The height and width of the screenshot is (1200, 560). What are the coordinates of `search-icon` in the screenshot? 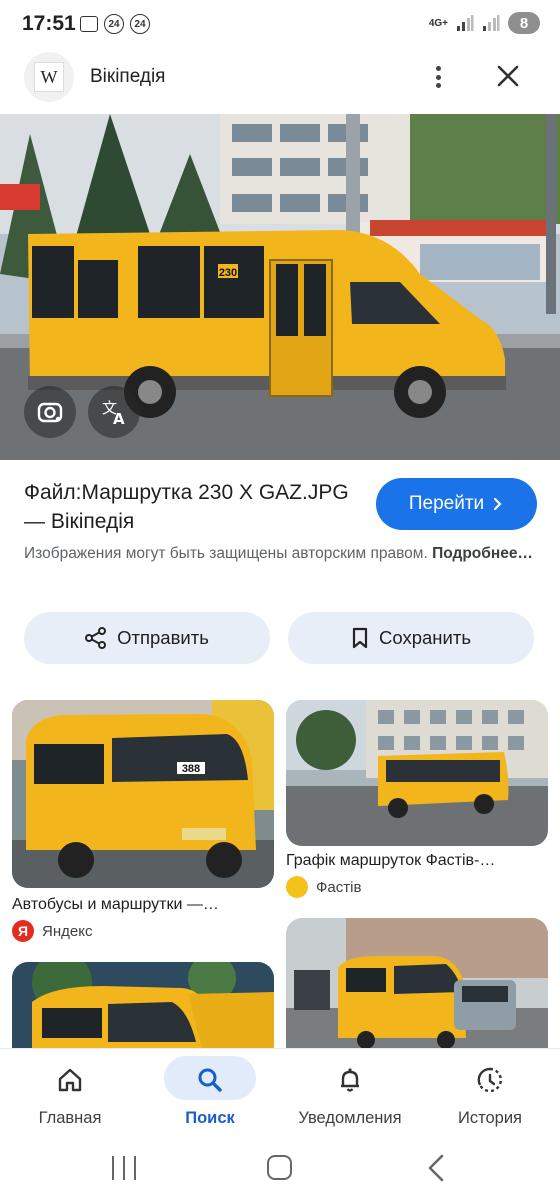 It's located at (210, 1080).